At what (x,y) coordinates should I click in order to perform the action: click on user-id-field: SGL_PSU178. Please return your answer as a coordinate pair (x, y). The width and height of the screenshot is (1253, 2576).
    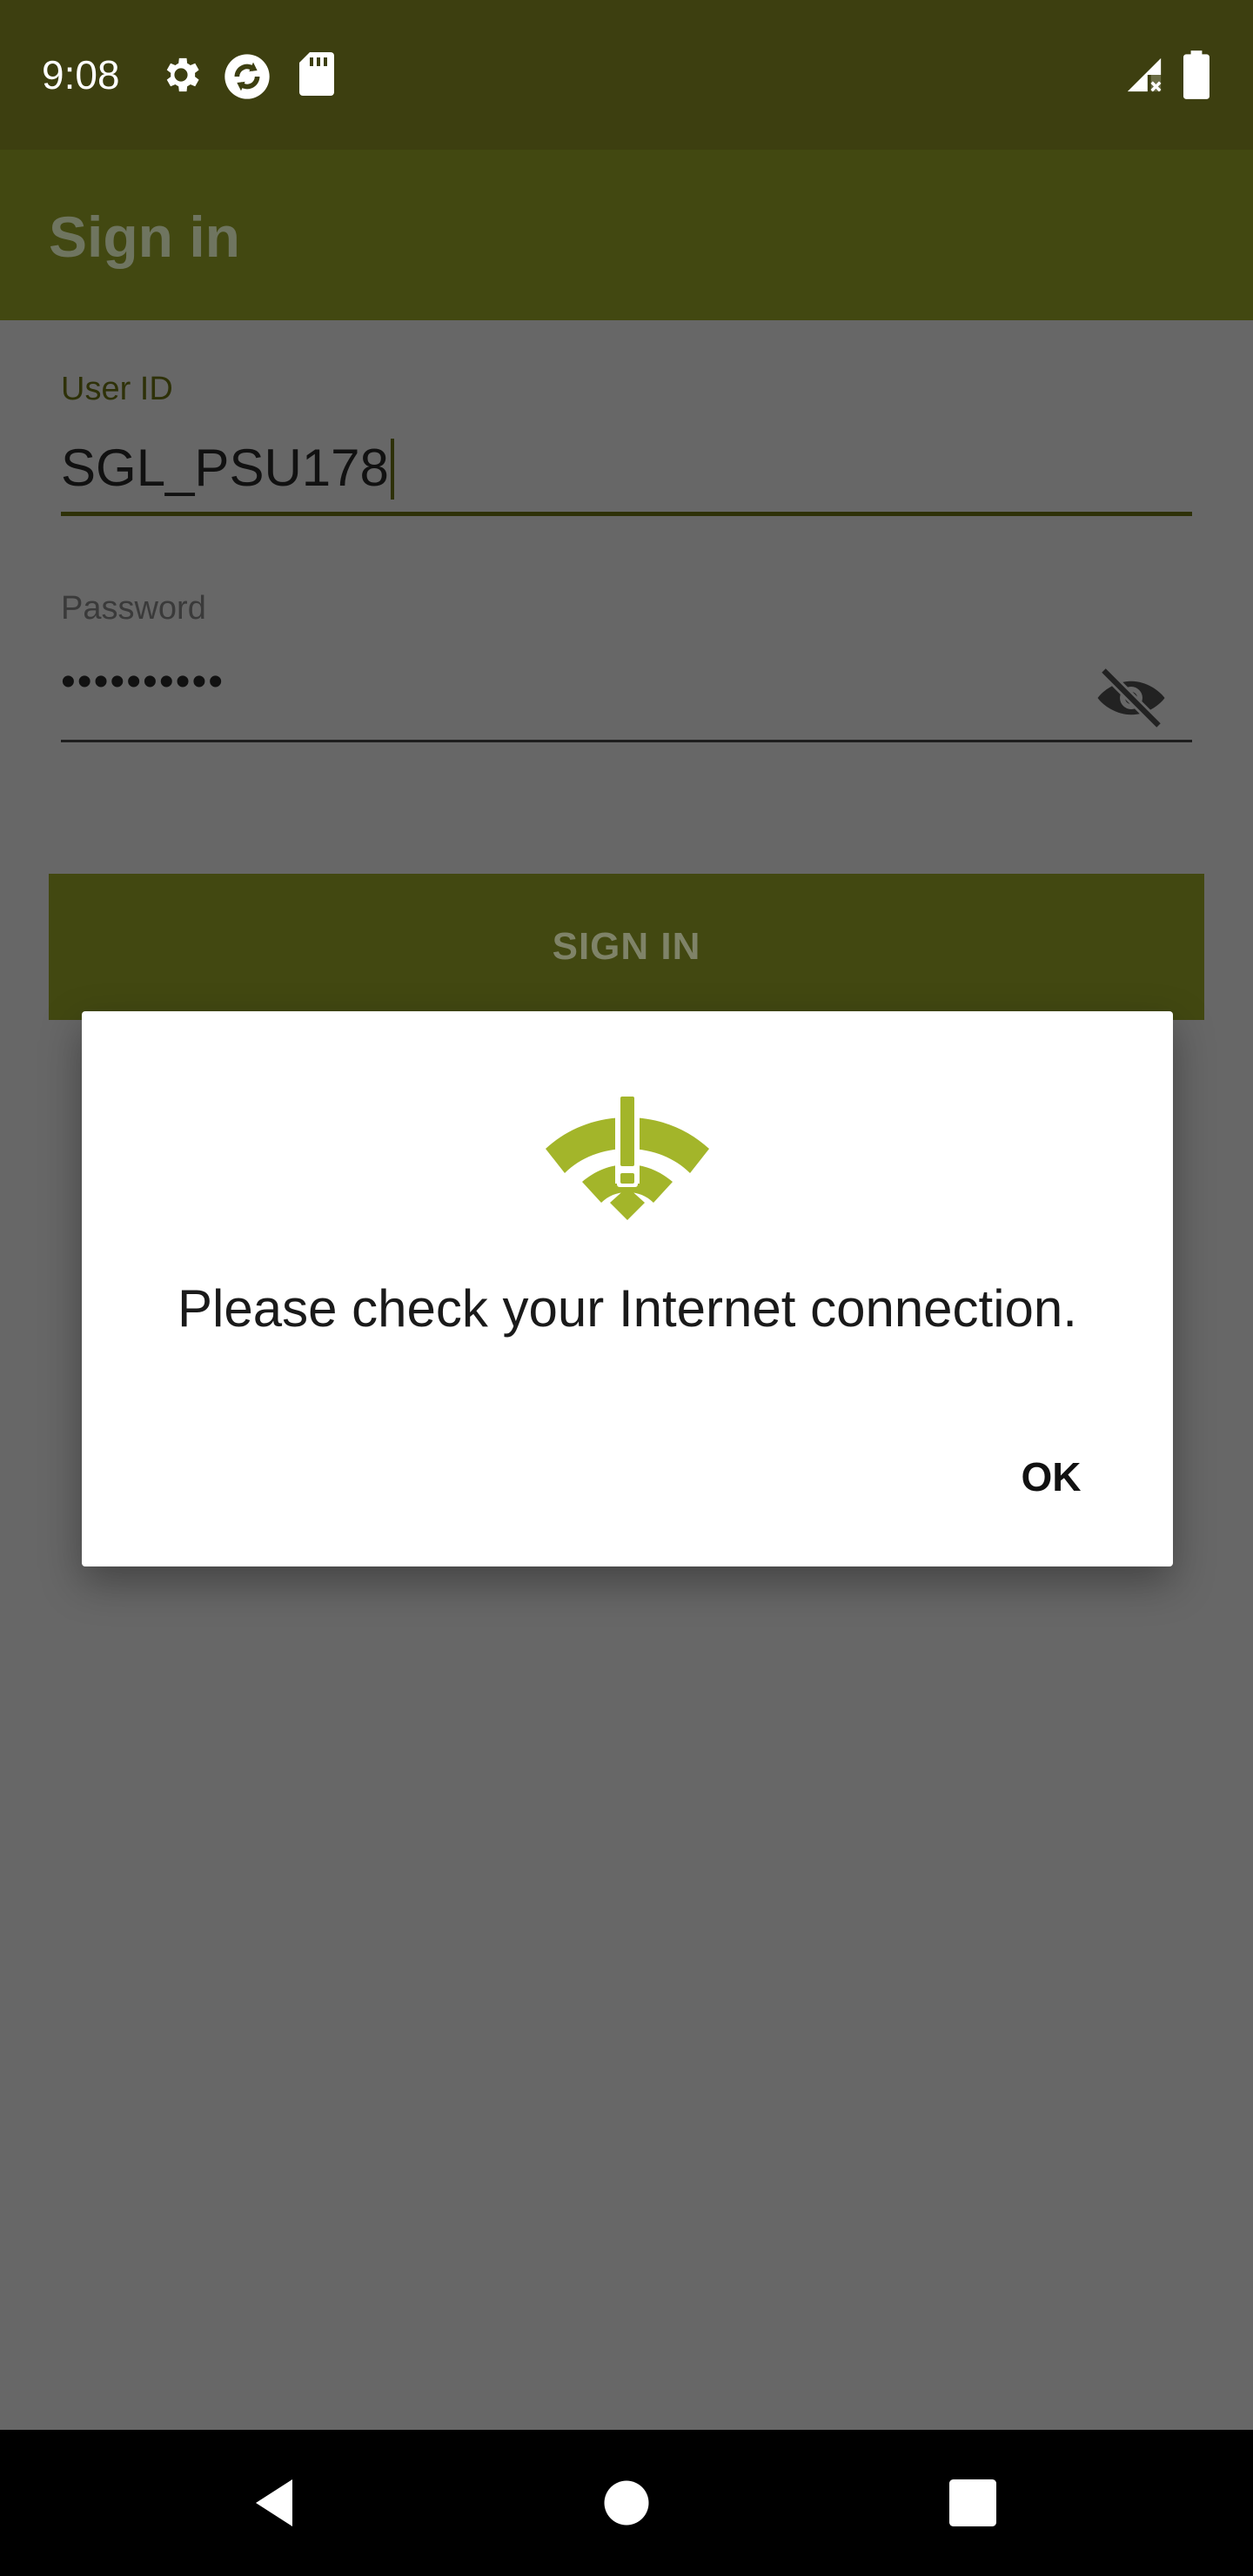
    Looking at the image, I should click on (228, 469).